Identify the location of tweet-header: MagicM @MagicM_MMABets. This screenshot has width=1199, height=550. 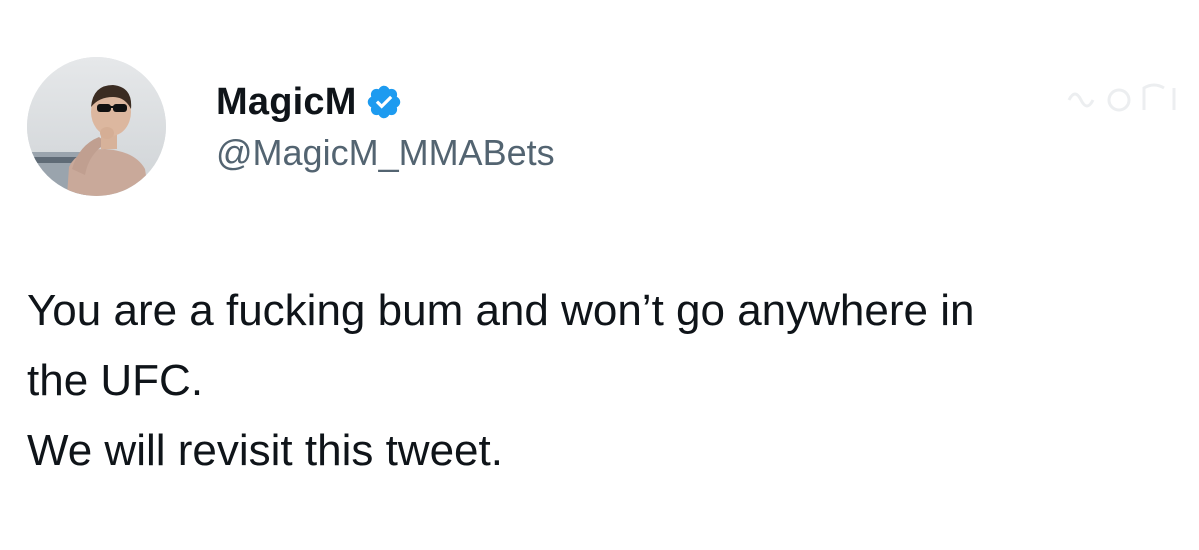
(291, 126).